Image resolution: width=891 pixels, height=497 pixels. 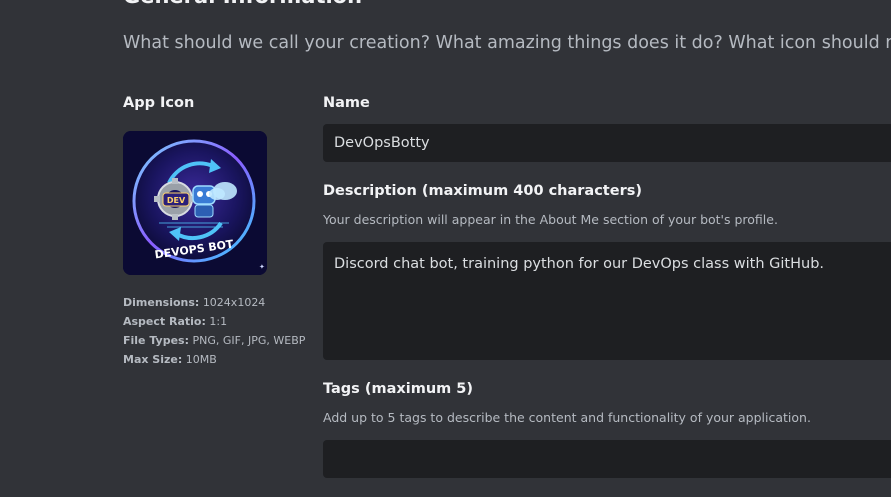 What do you see at coordinates (176, 200) in the screenshot?
I see `svg-text: DEV` at bounding box center [176, 200].